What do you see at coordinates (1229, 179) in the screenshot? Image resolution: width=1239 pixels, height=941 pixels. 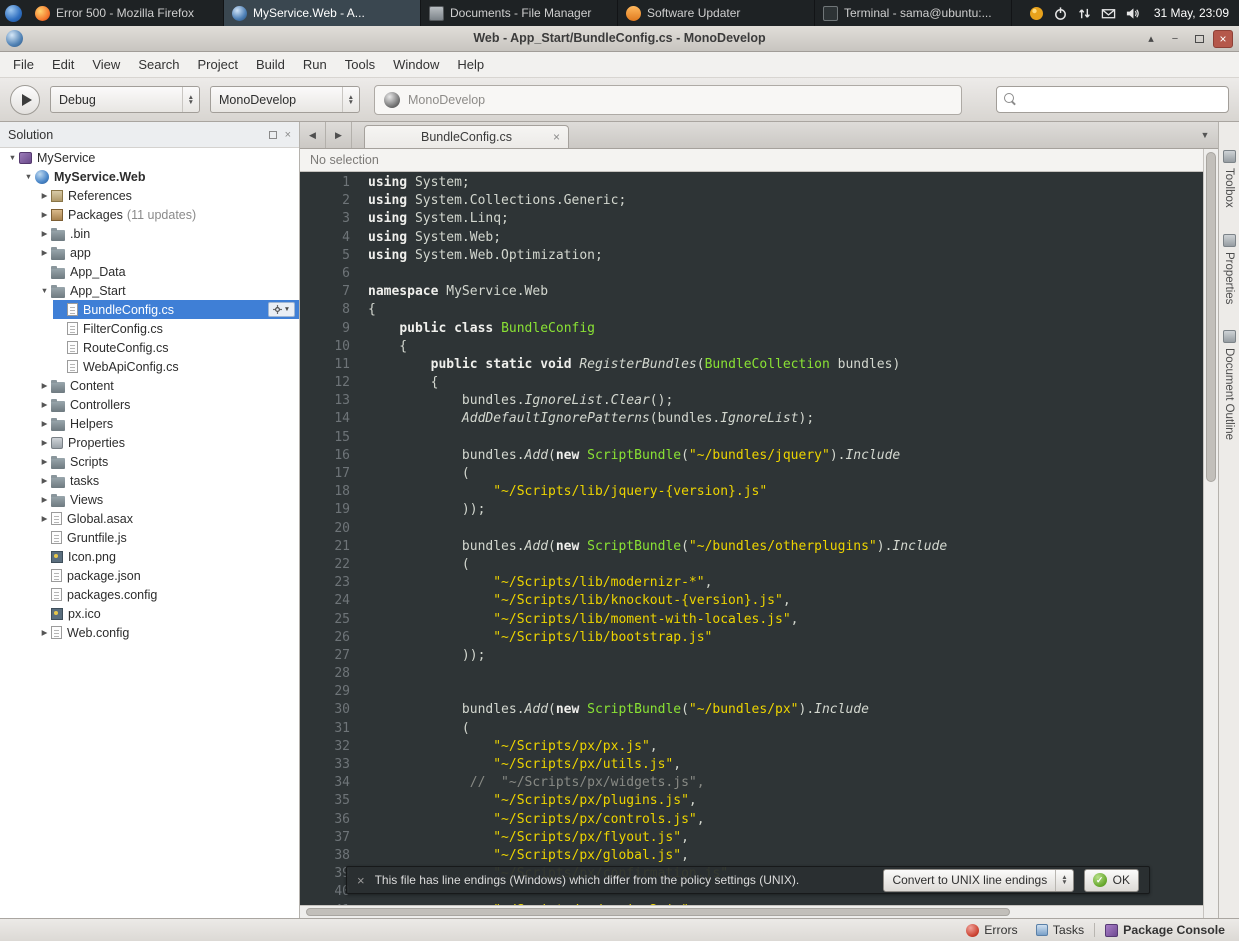 I see `dock-tab-toolbox: Toolbox` at bounding box center [1229, 179].